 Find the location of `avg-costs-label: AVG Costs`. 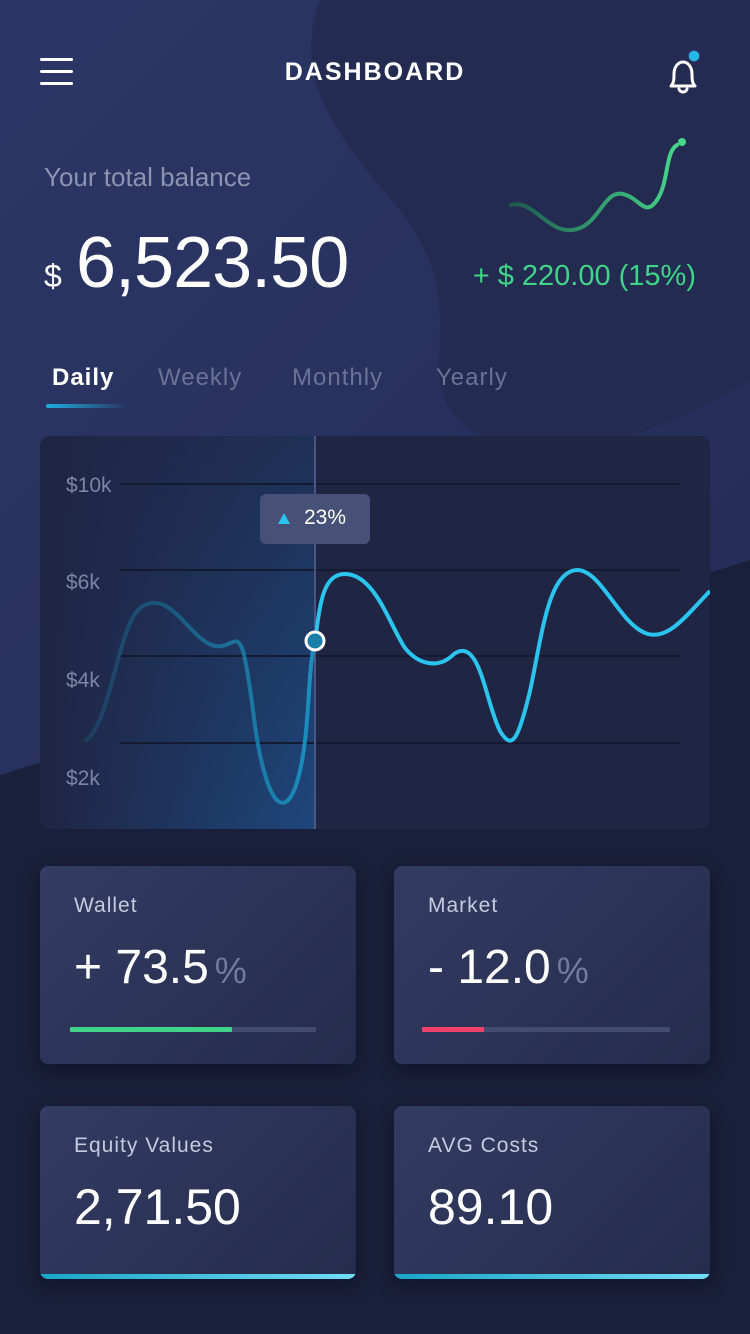

avg-costs-label: AVG Costs is located at coordinates (484, 1145).